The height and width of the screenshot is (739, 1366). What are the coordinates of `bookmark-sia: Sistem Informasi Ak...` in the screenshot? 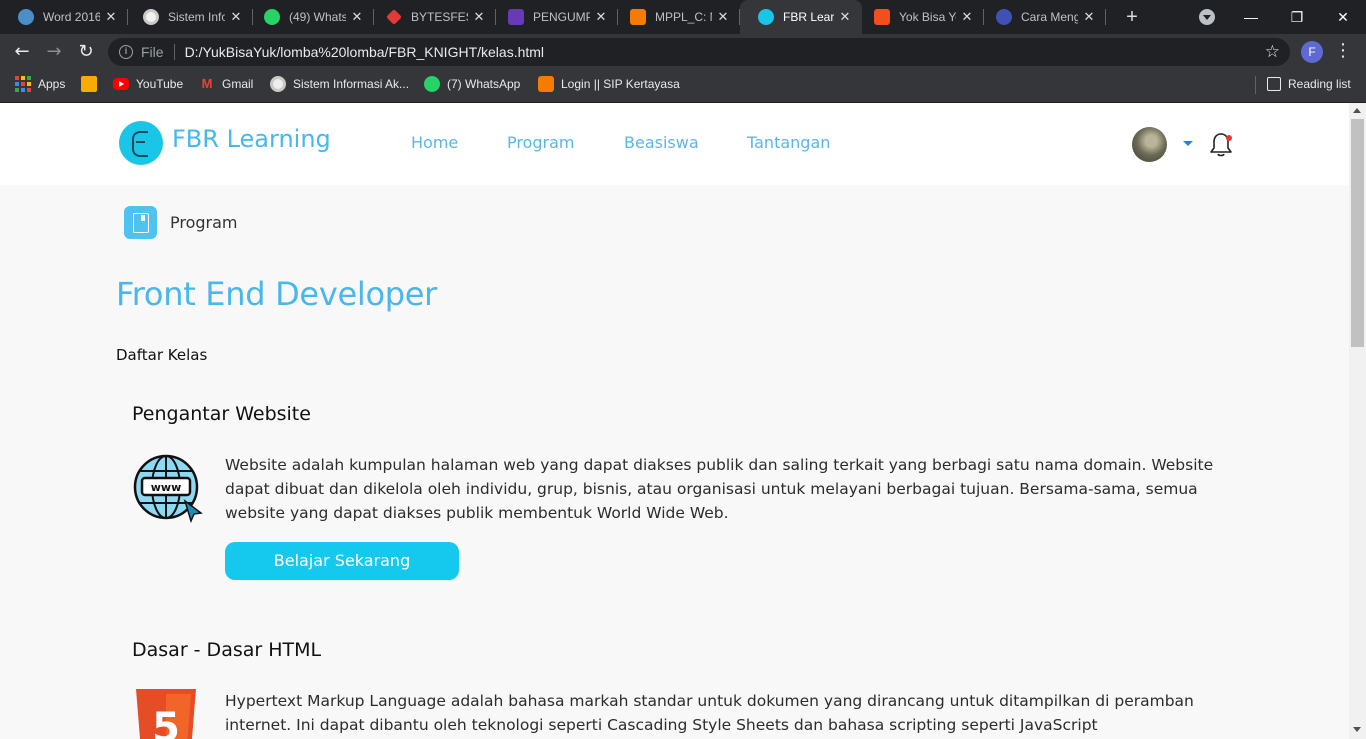 It's located at (339, 84).